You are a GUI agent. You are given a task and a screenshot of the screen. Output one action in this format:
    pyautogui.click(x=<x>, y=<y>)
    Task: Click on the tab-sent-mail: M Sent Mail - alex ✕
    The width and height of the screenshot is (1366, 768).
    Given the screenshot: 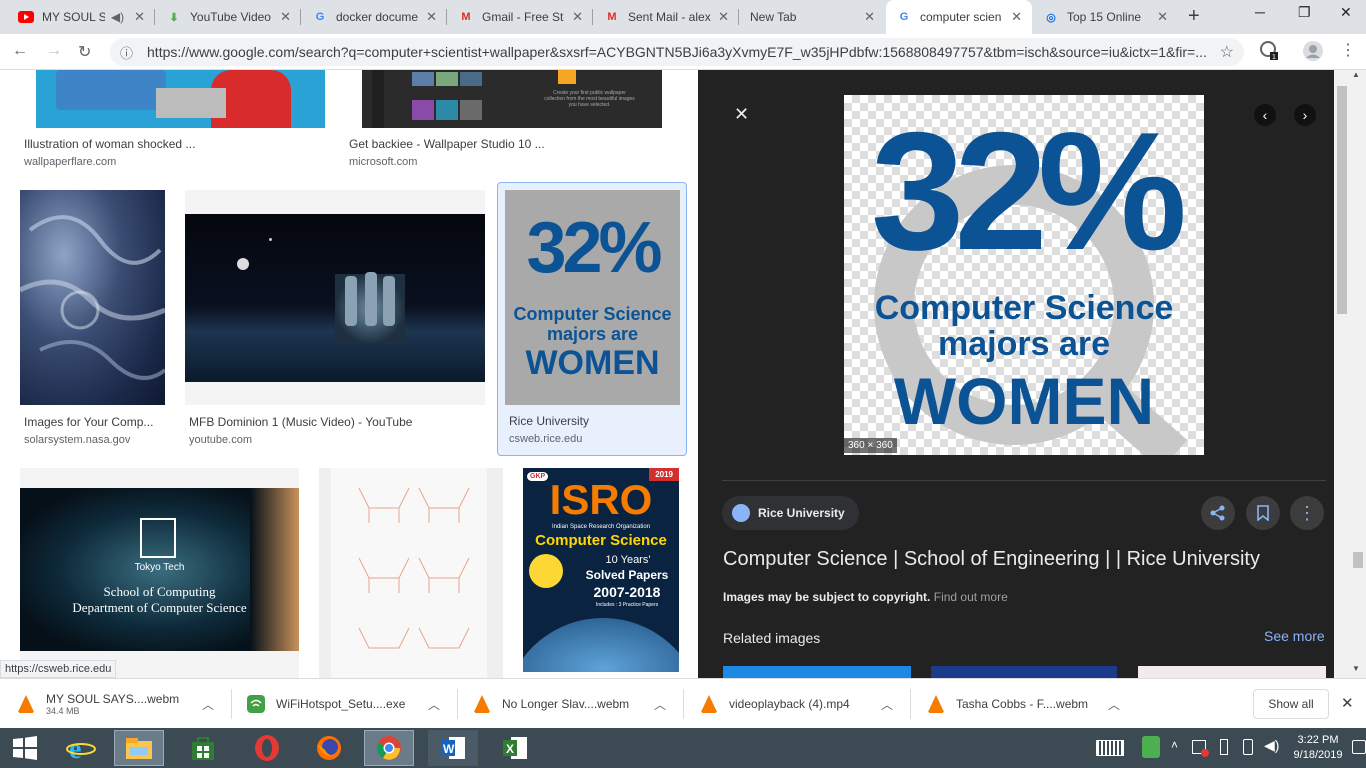 What is the action you would take?
    pyautogui.click(x=666, y=17)
    